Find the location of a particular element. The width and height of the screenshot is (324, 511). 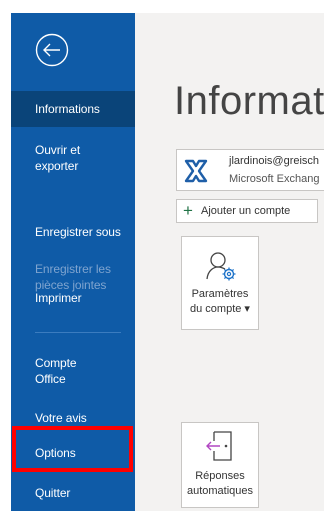

nav-item-ouvrir-exporter: Ouvrir et exporter is located at coordinates (61, 158).